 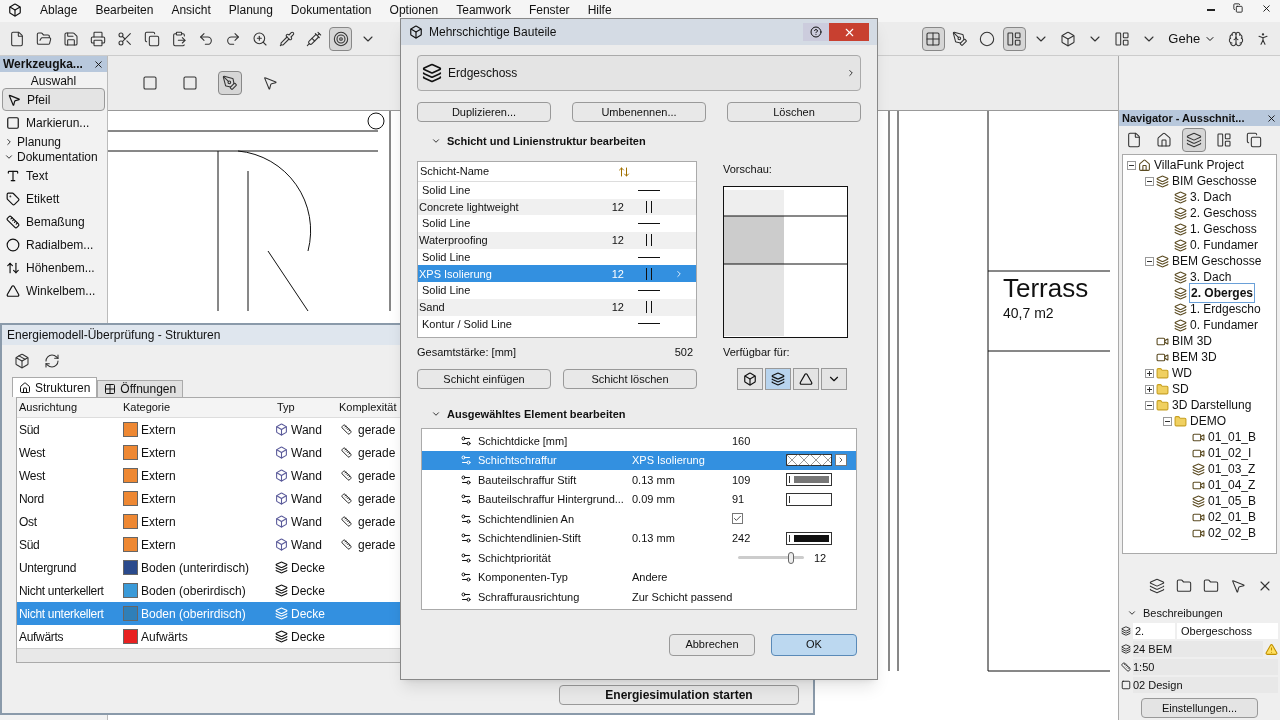 I want to click on ok-button: OK, so click(x=814, y=644).